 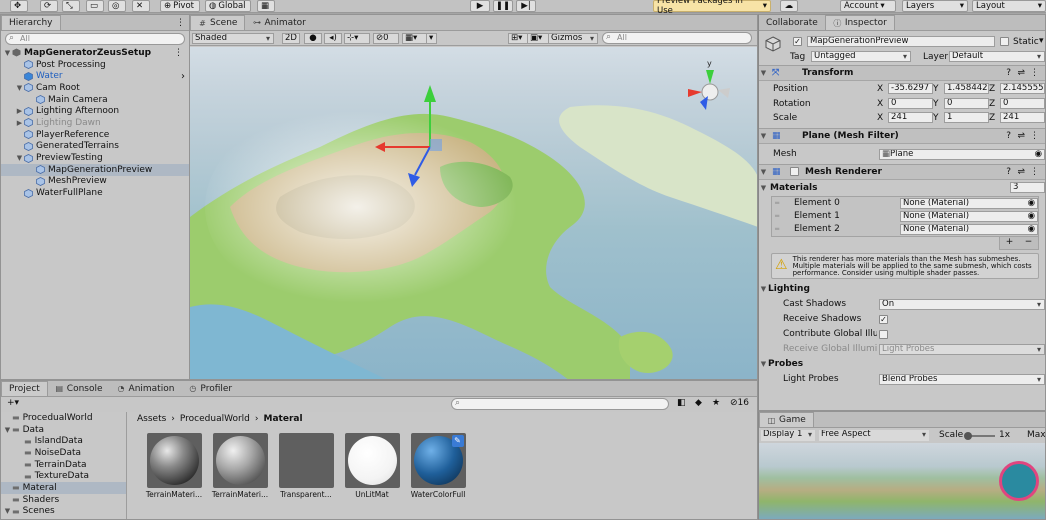 I want to click on transform-y-field: 1, so click(x=966, y=117).